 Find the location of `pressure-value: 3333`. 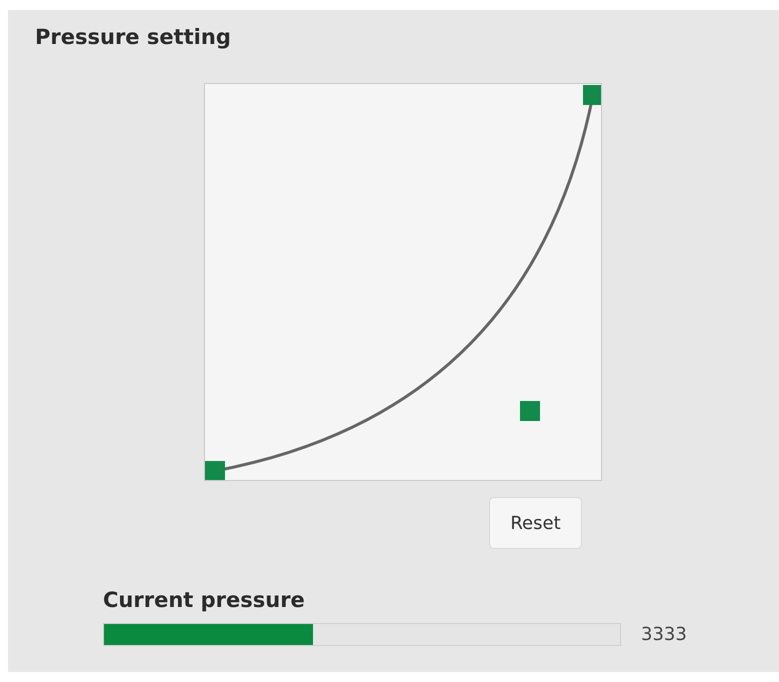

pressure-value: 3333 is located at coordinates (664, 635).